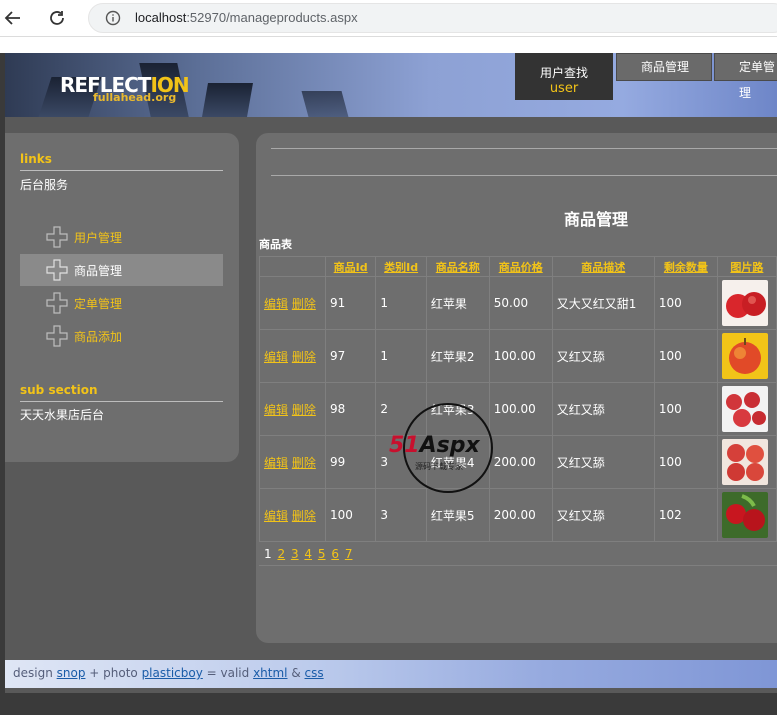  Describe the element at coordinates (603, 303) in the screenshot. I see `cell-description: 又大又红又甜1` at that location.